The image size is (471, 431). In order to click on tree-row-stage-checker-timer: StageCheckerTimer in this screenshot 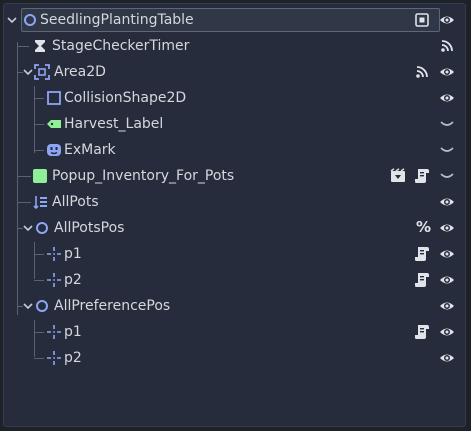, I will do `click(234, 46)`.